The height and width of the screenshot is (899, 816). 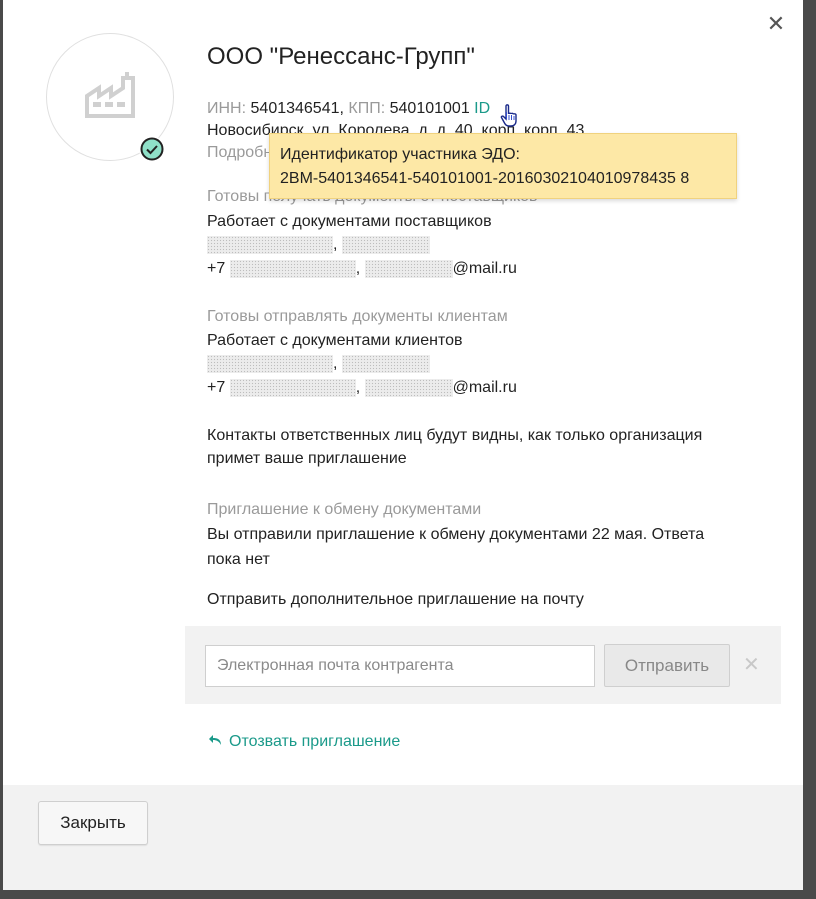 What do you see at coordinates (510, 118) in the screenshot?
I see `hand-pointer-icon` at bounding box center [510, 118].